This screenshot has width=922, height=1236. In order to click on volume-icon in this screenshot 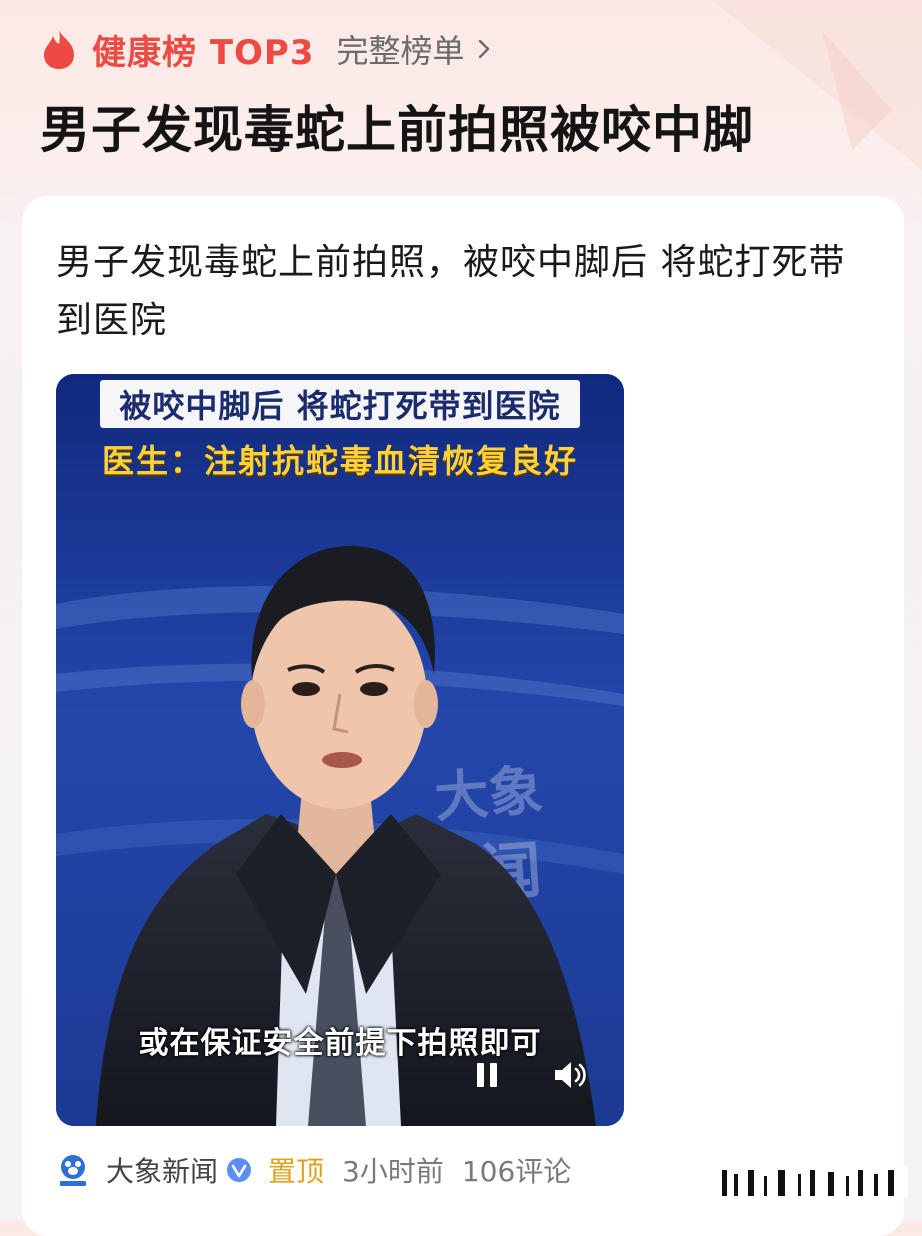, I will do `click(570, 1075)`.